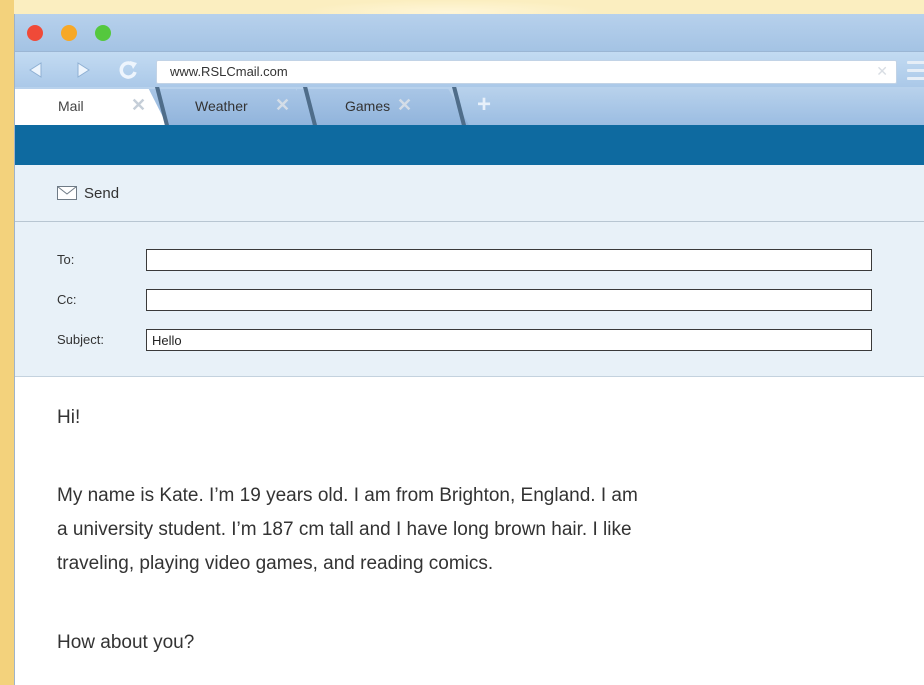 The width and height of the screenshot is (924, 685). I want to click on to-field, so click(509, 260).